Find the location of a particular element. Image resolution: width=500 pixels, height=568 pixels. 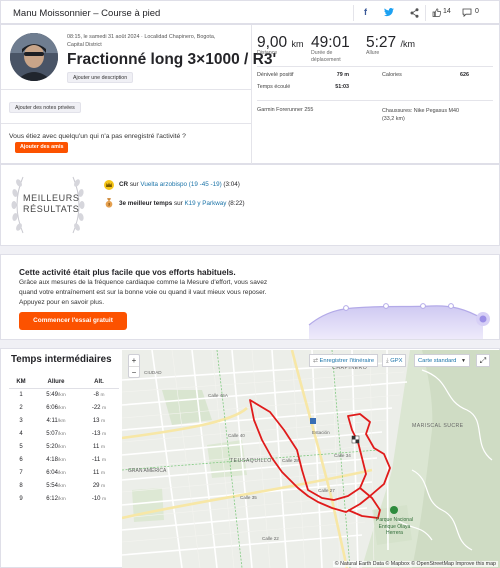

park-label: Parque Nacional Enrique Olaya Herrera is located at coordinates (394, 526).